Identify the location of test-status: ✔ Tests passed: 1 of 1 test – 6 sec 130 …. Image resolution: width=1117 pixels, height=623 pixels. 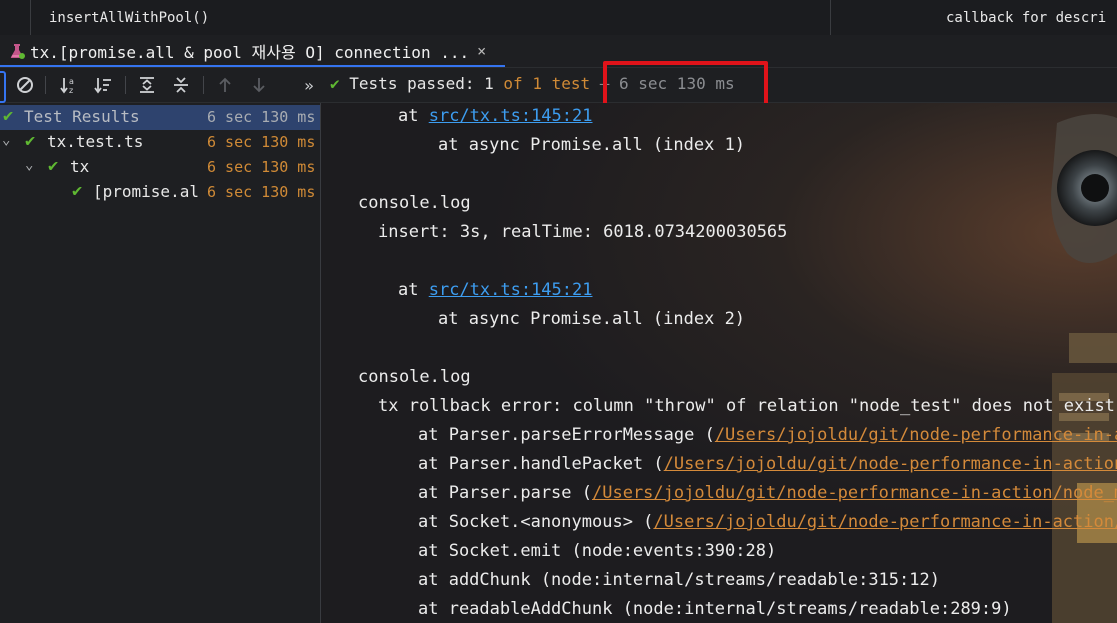
(532, 83).